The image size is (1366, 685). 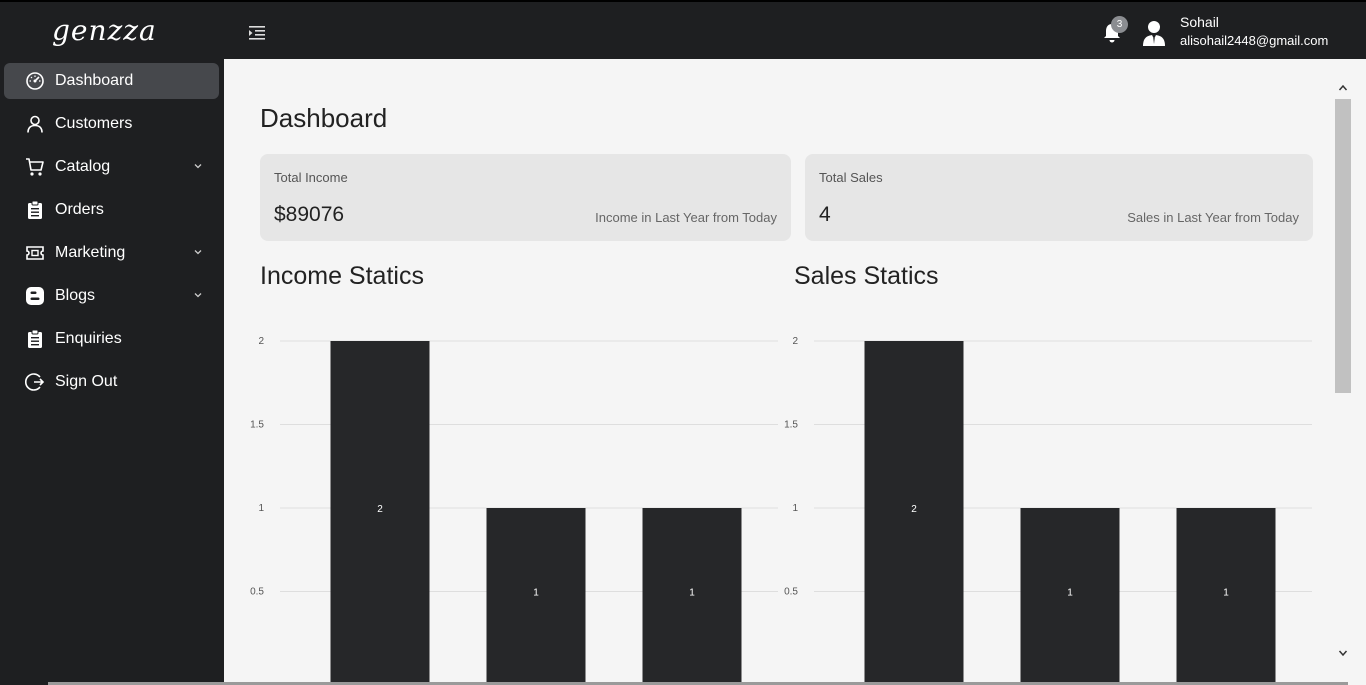 What do you see at coordinates (35, 382) in the screenshot?
I see `sign-out-icon` at bounding box center [35, 382].